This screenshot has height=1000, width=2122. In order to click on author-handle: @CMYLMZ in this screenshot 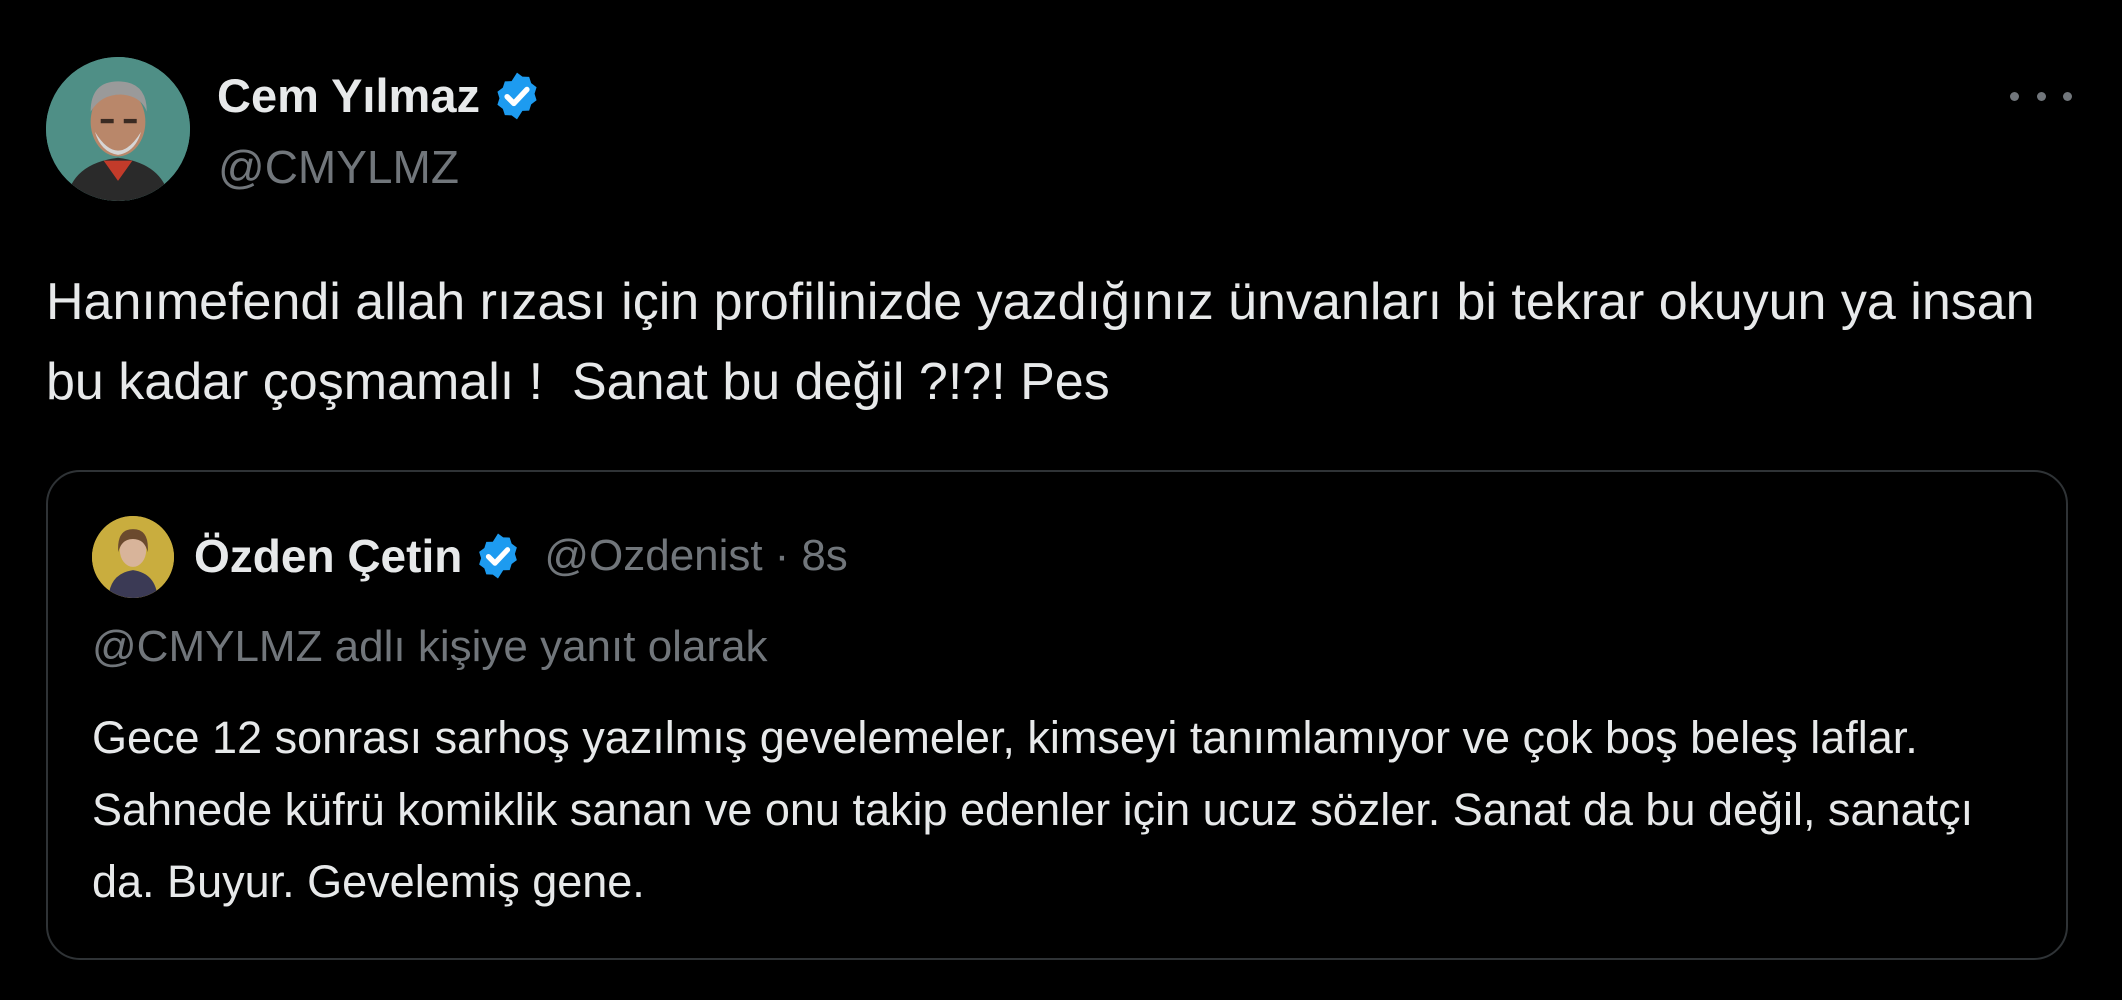, I will do `click(338, 167)`.